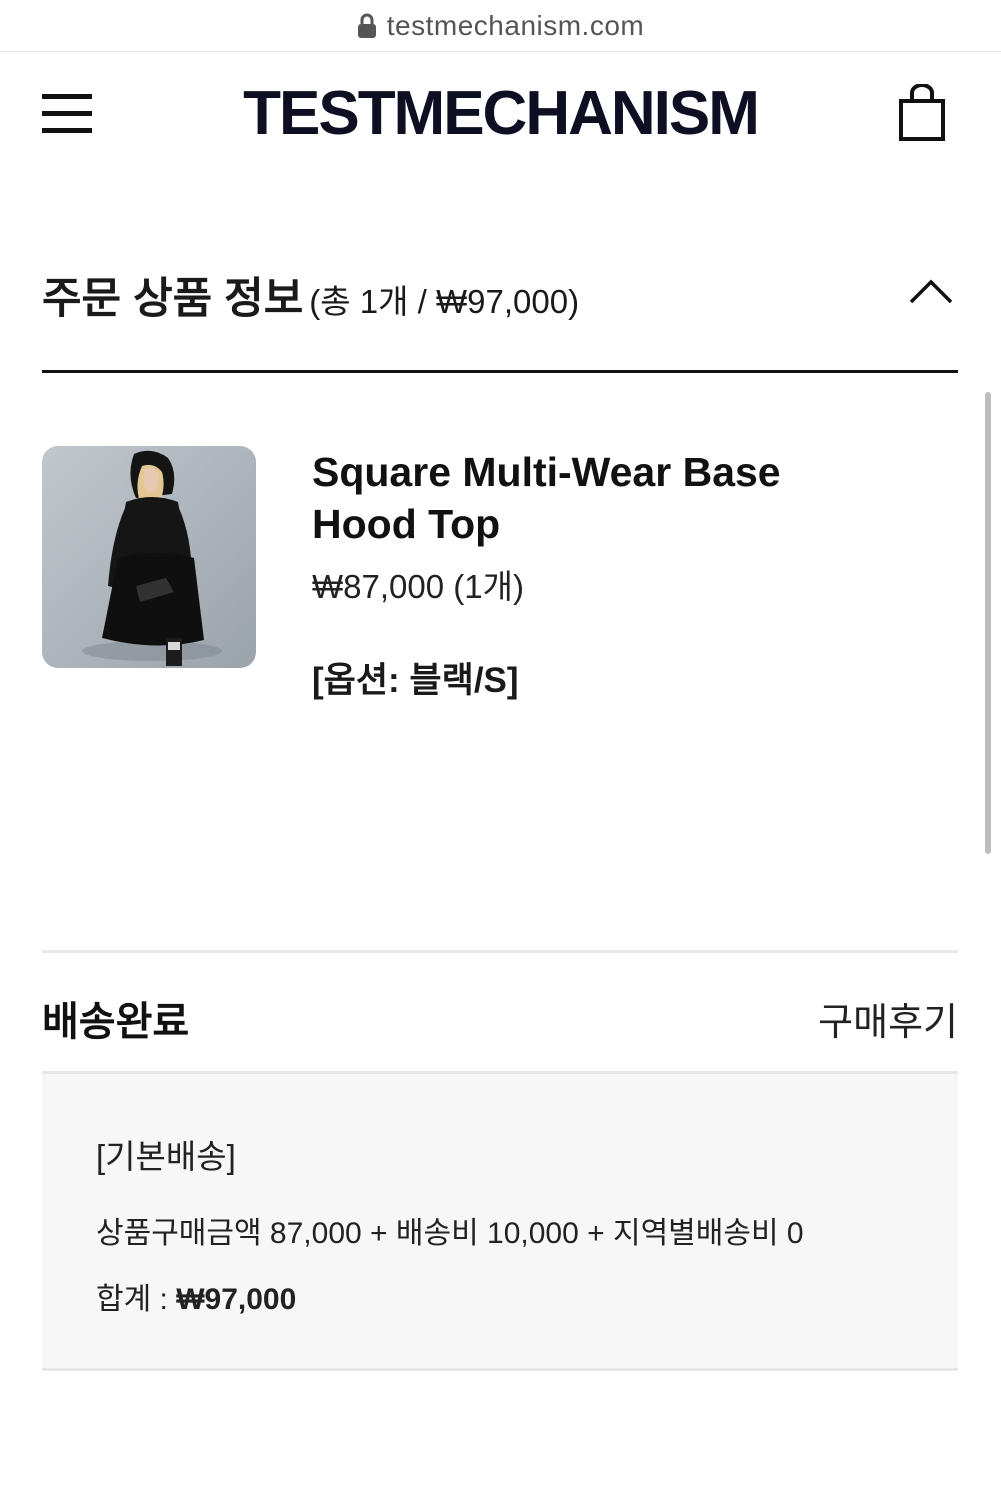 The height and width of the screenshot is (1500, 1001). Describe the element at coordinates (236, 1299) in the screenshot. I see `order-total-value: ₩97,000` at that location.